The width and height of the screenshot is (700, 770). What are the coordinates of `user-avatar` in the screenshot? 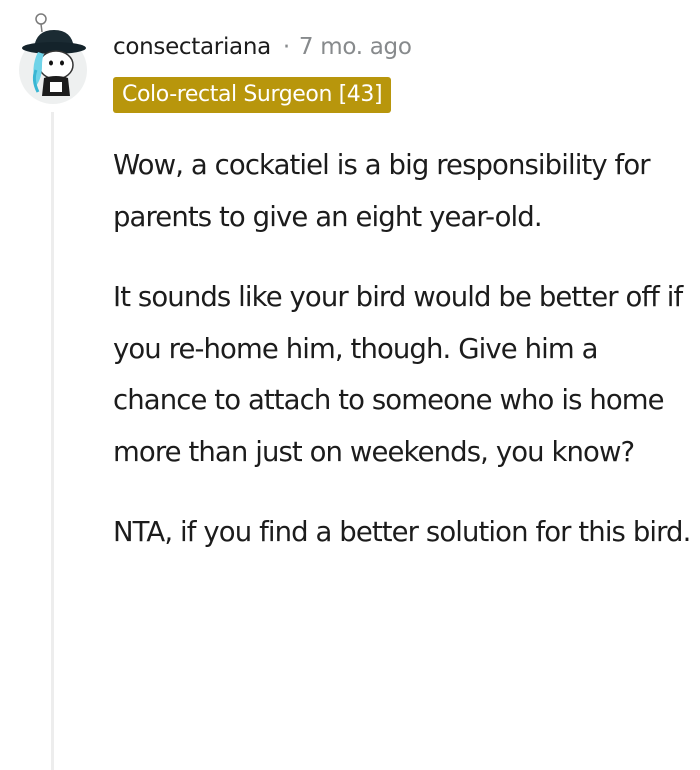 It's located at (53, 57).